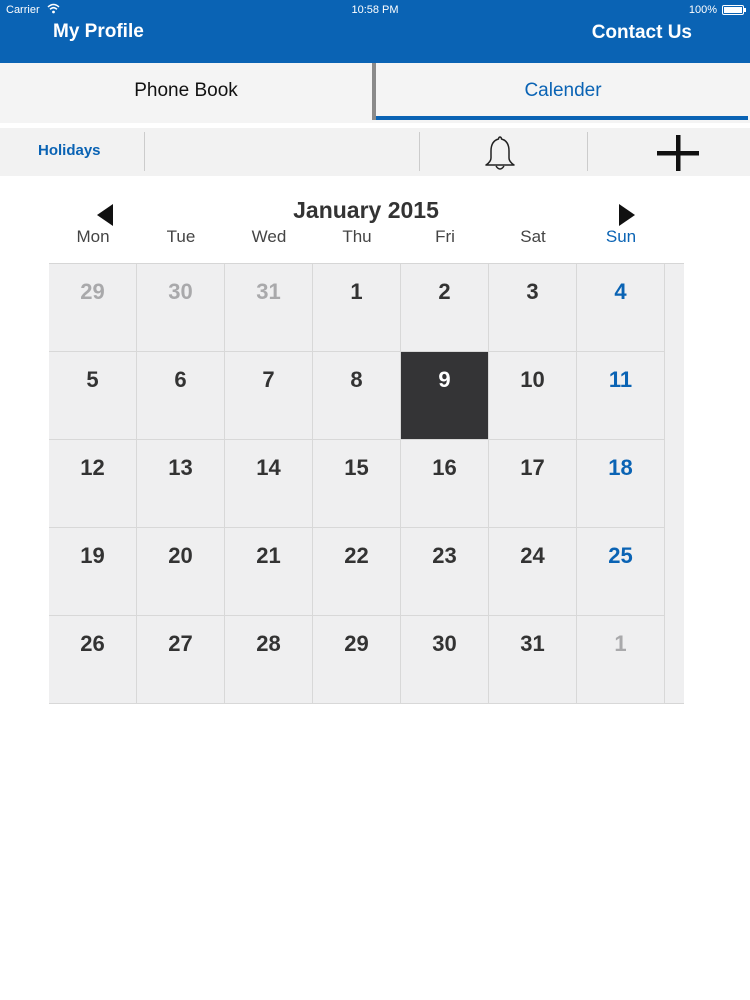 The height and width of the screenshot is (1000, 750). Describe the element at coordinates (93, 660) in the screenshot. I see `calendar-day-cell: 26` at that location.